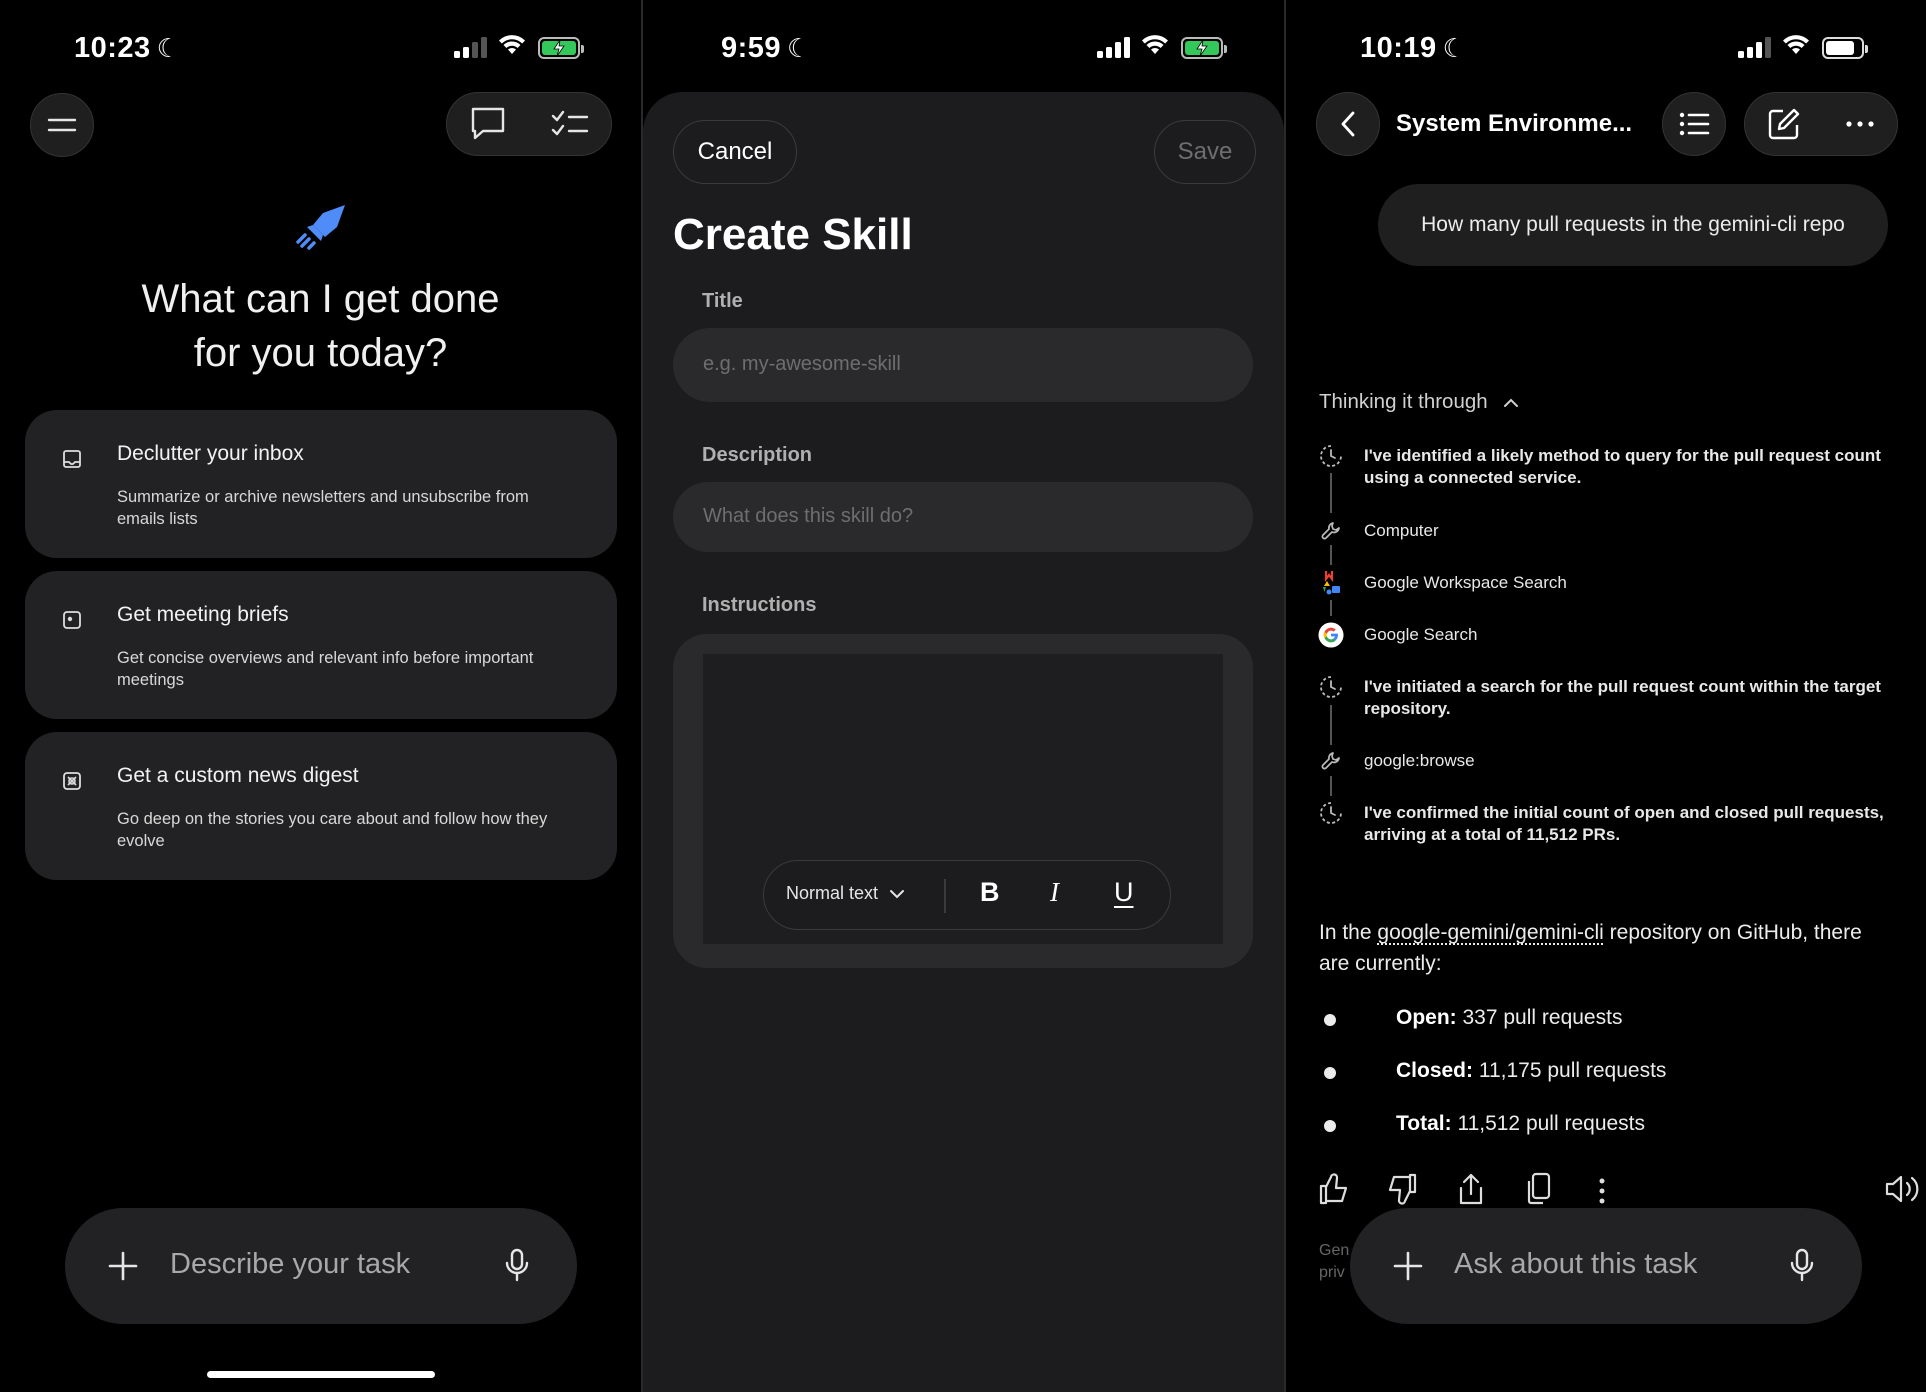  I want to click on page-title: Create Skill, so click(793, 234).